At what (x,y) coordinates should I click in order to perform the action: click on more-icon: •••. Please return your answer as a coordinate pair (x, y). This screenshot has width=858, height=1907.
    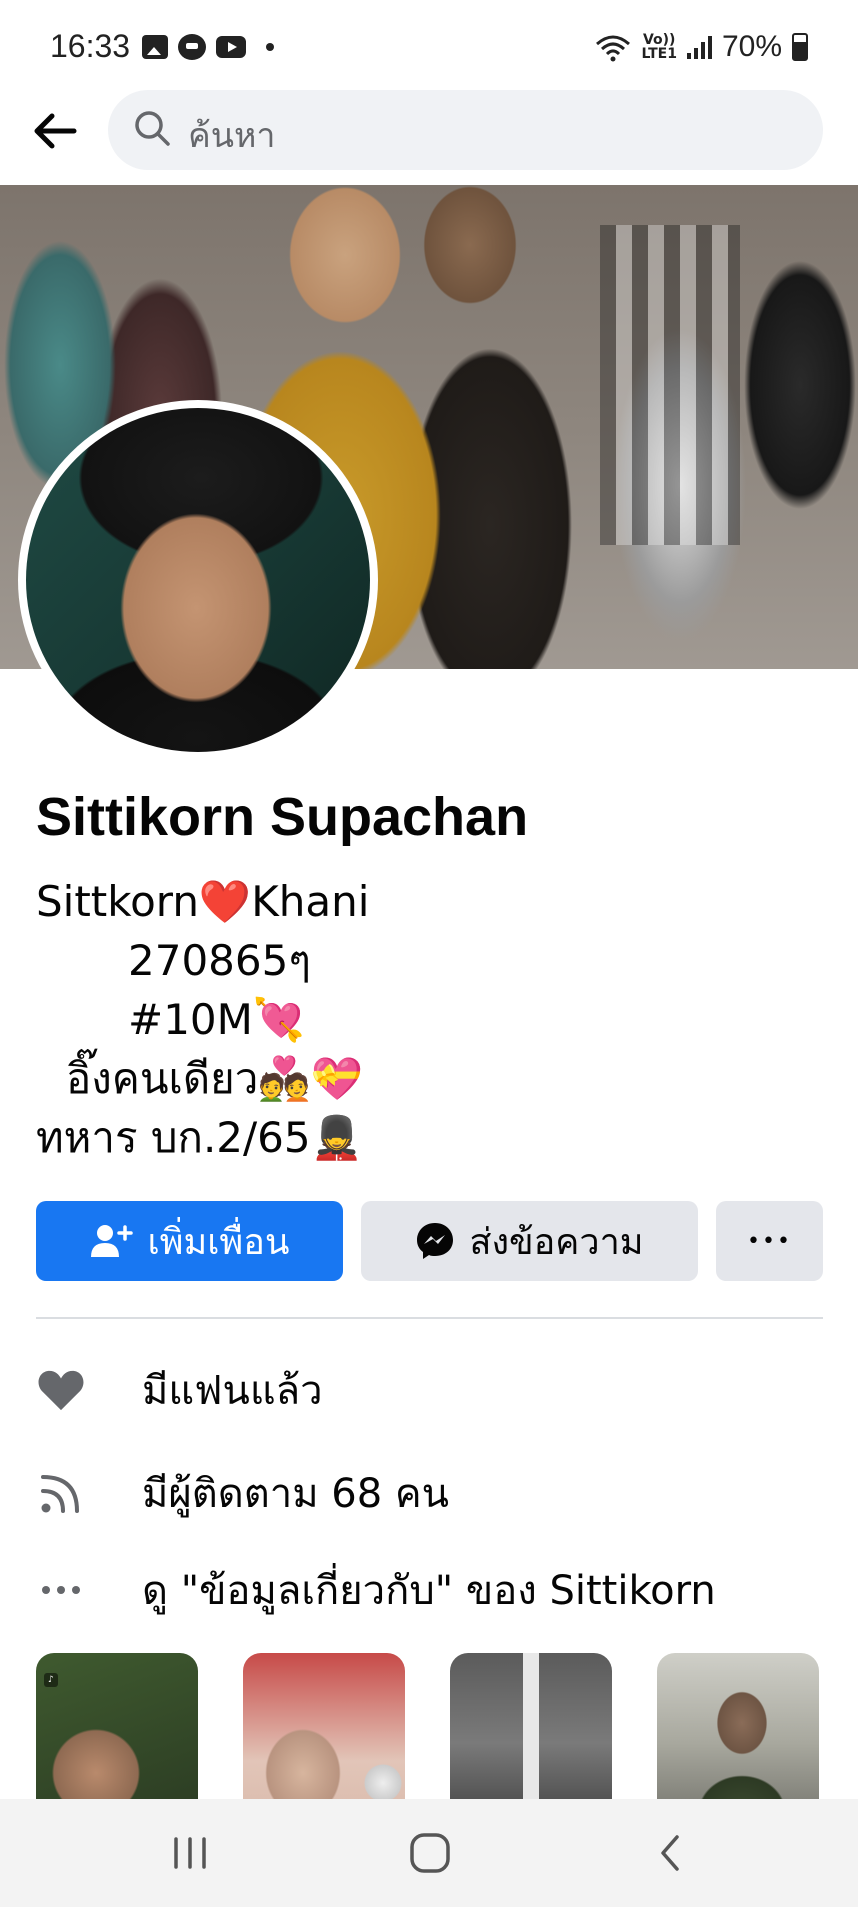
    Looking at the image, I should click on (769, 1241).